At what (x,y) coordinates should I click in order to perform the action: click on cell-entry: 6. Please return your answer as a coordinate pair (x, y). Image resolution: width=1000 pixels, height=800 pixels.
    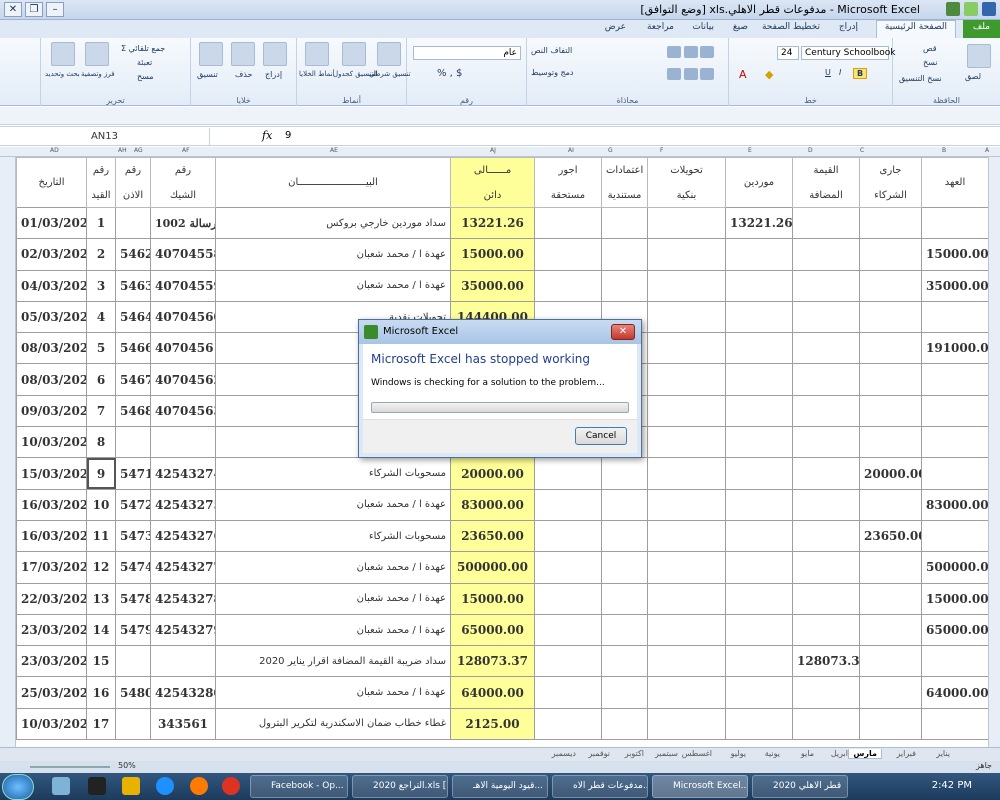
    Looking at the image, I should click on (101, 379).